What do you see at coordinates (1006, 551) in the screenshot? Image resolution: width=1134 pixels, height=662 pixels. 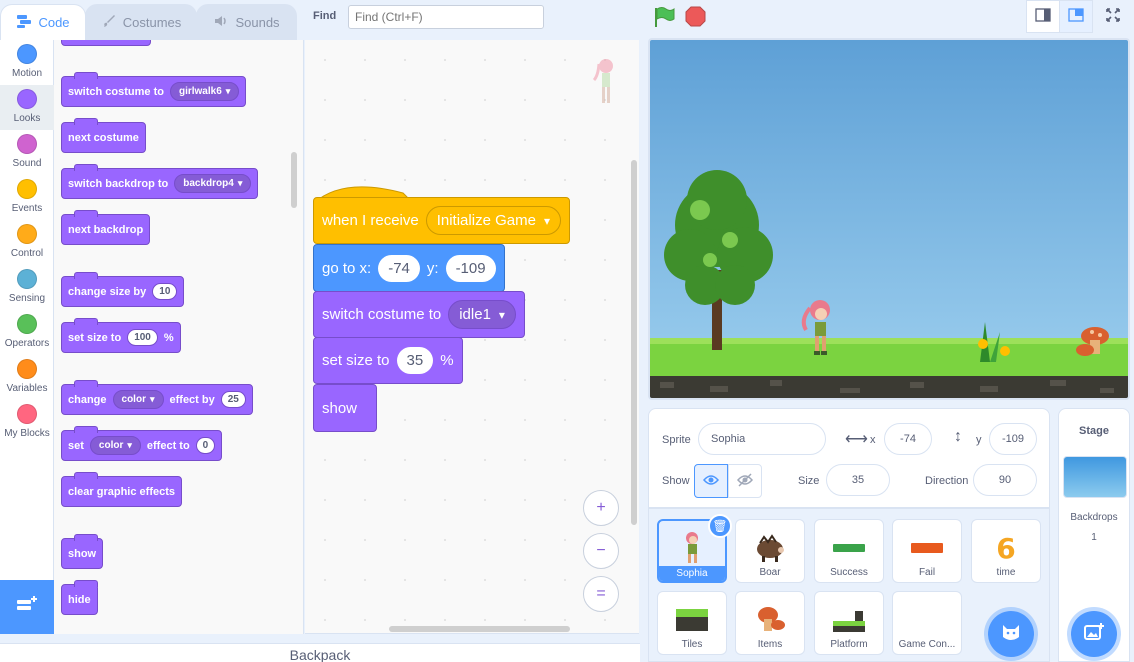 I see `sprite-tile-time: 6 time` at bounding box center [1006, 551].